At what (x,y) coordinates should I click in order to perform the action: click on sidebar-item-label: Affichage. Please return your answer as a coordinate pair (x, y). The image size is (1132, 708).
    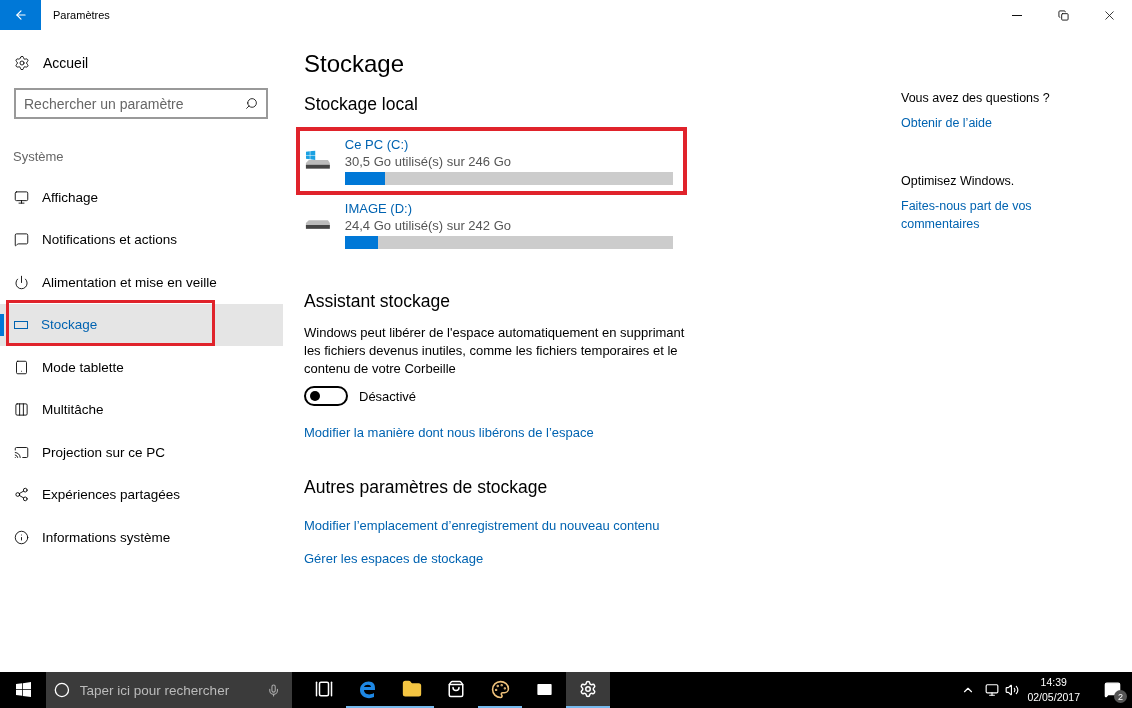
    Looking at the image, I should click on (70, 197).